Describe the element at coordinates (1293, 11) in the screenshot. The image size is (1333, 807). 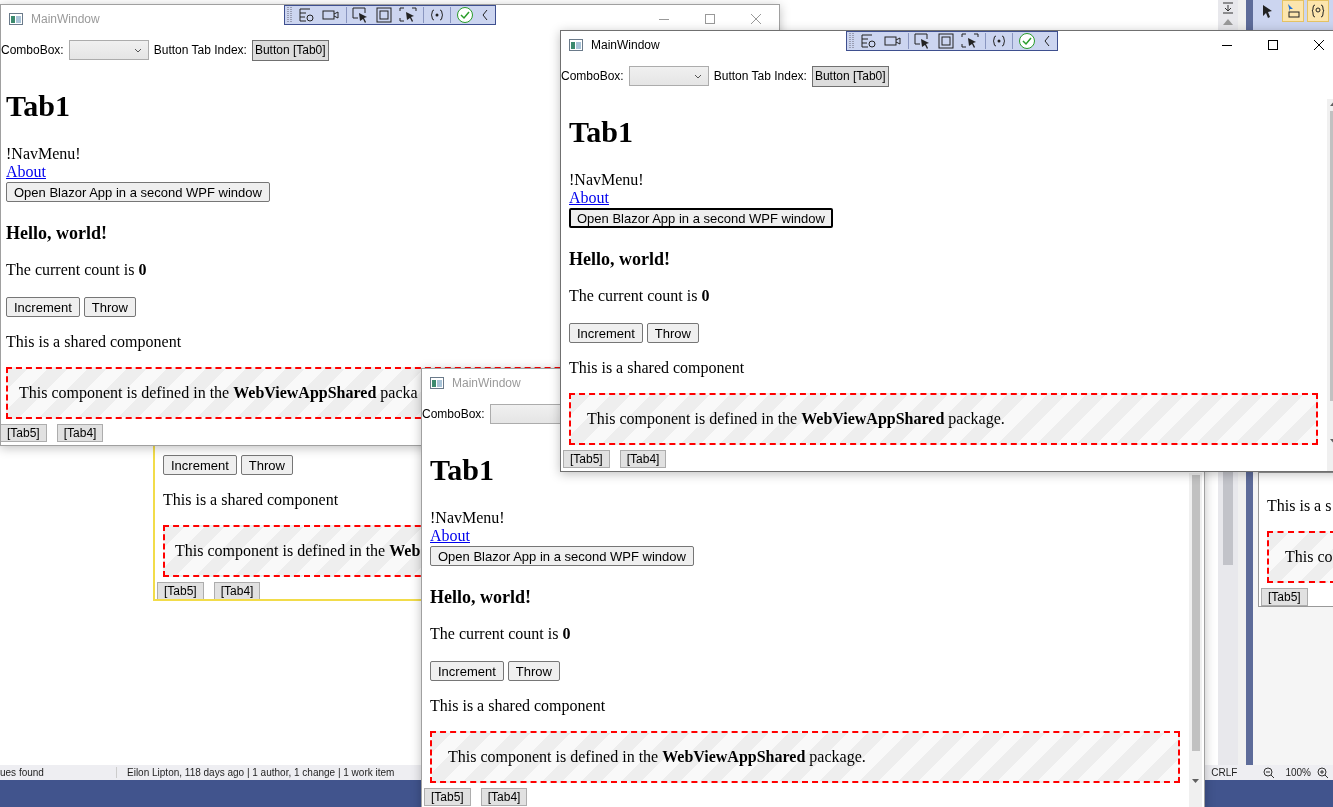
I see `select-icon` at that location.